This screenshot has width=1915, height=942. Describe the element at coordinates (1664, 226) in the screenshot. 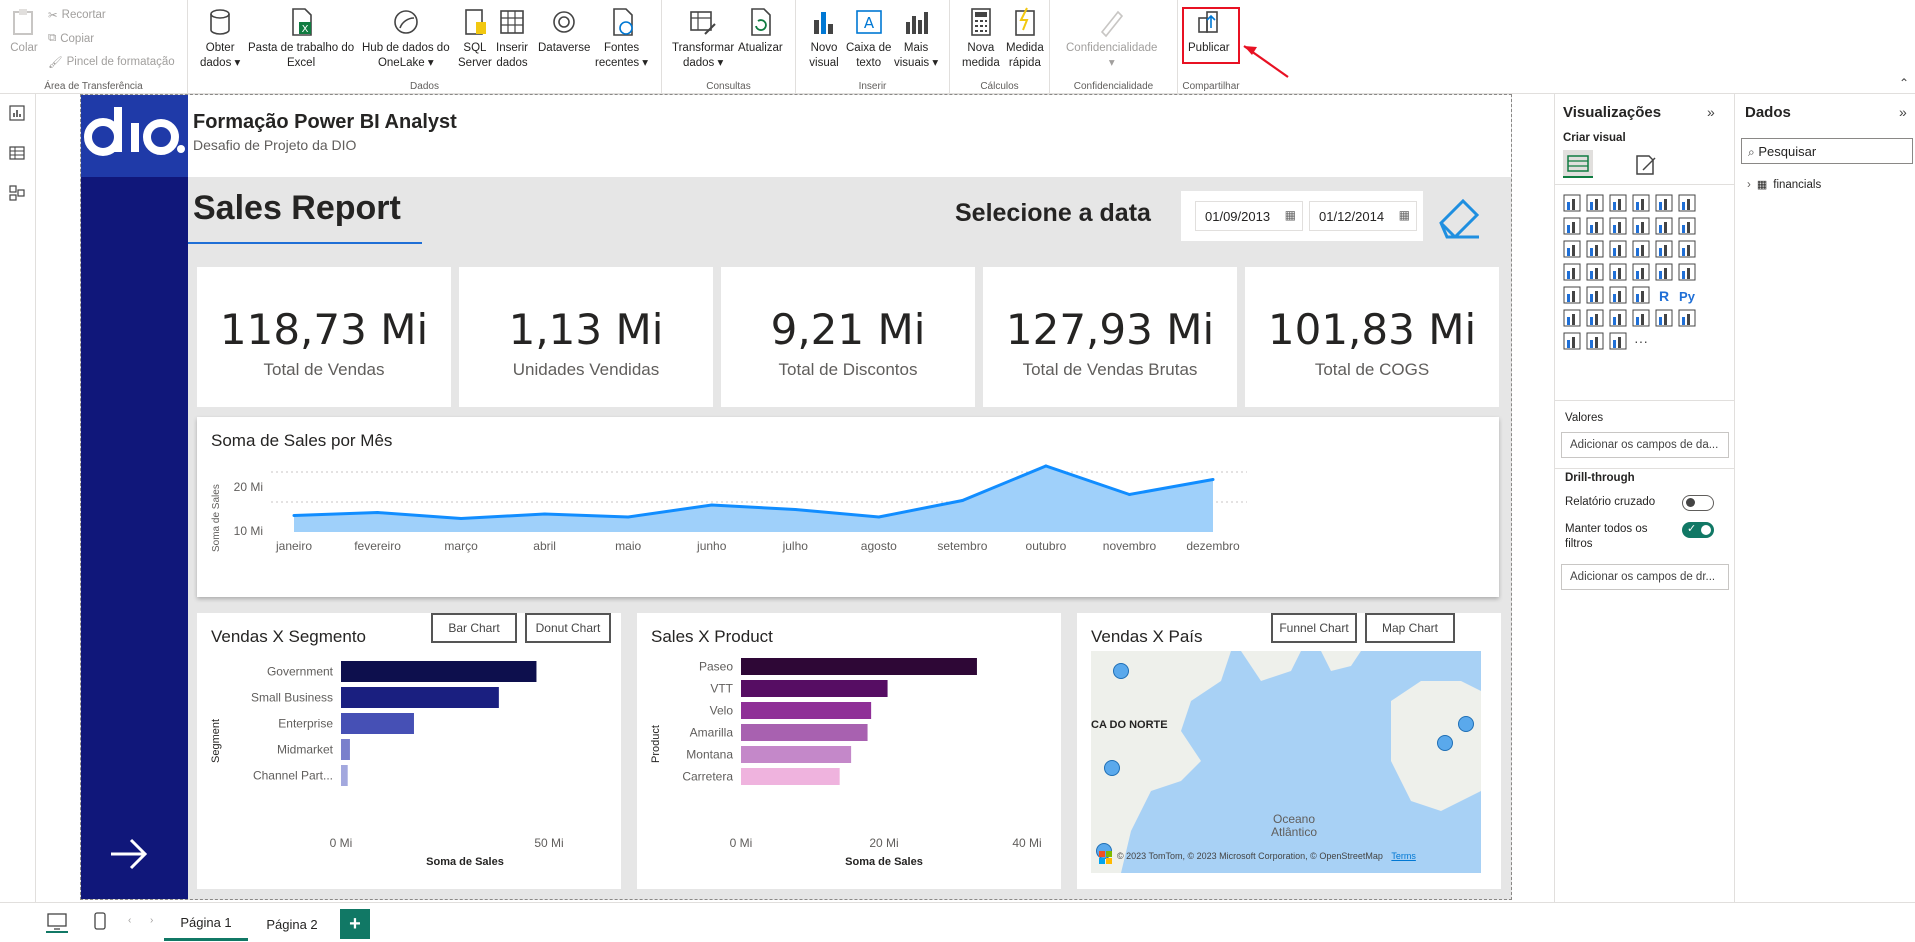

I see `line-clustered-visual-icon` at that location.